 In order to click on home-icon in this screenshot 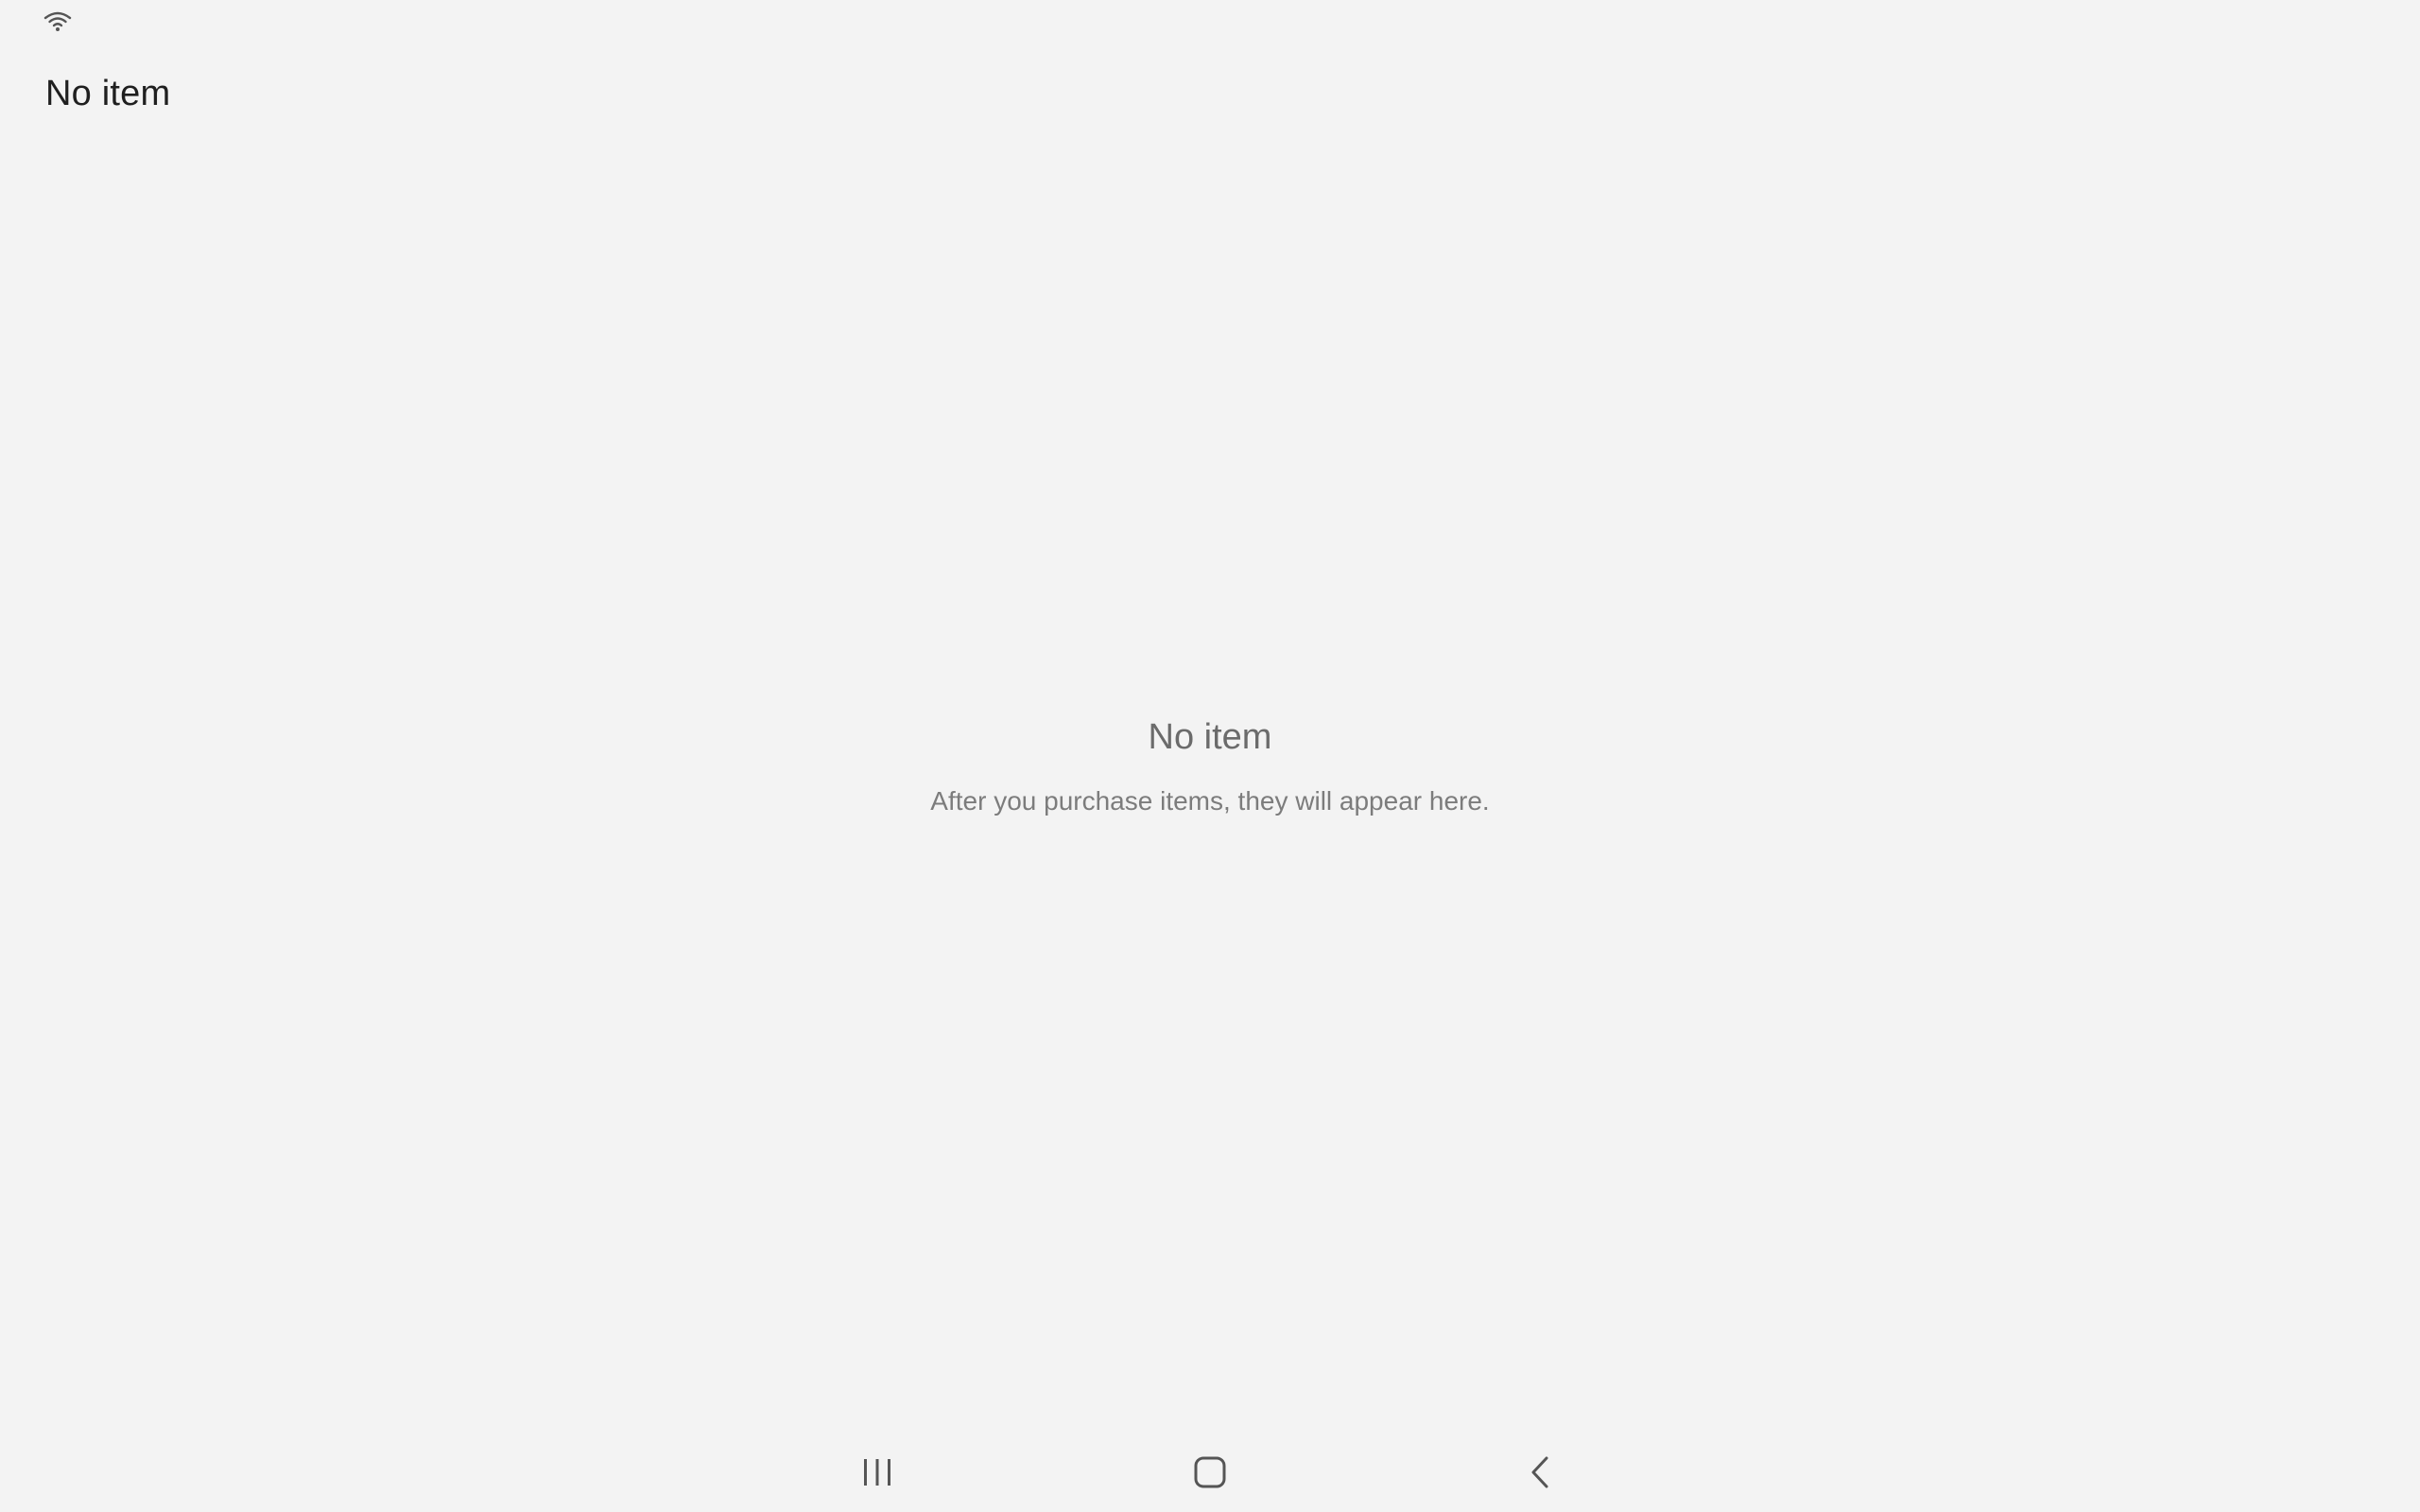, I will do `click(1210, 1472)`.